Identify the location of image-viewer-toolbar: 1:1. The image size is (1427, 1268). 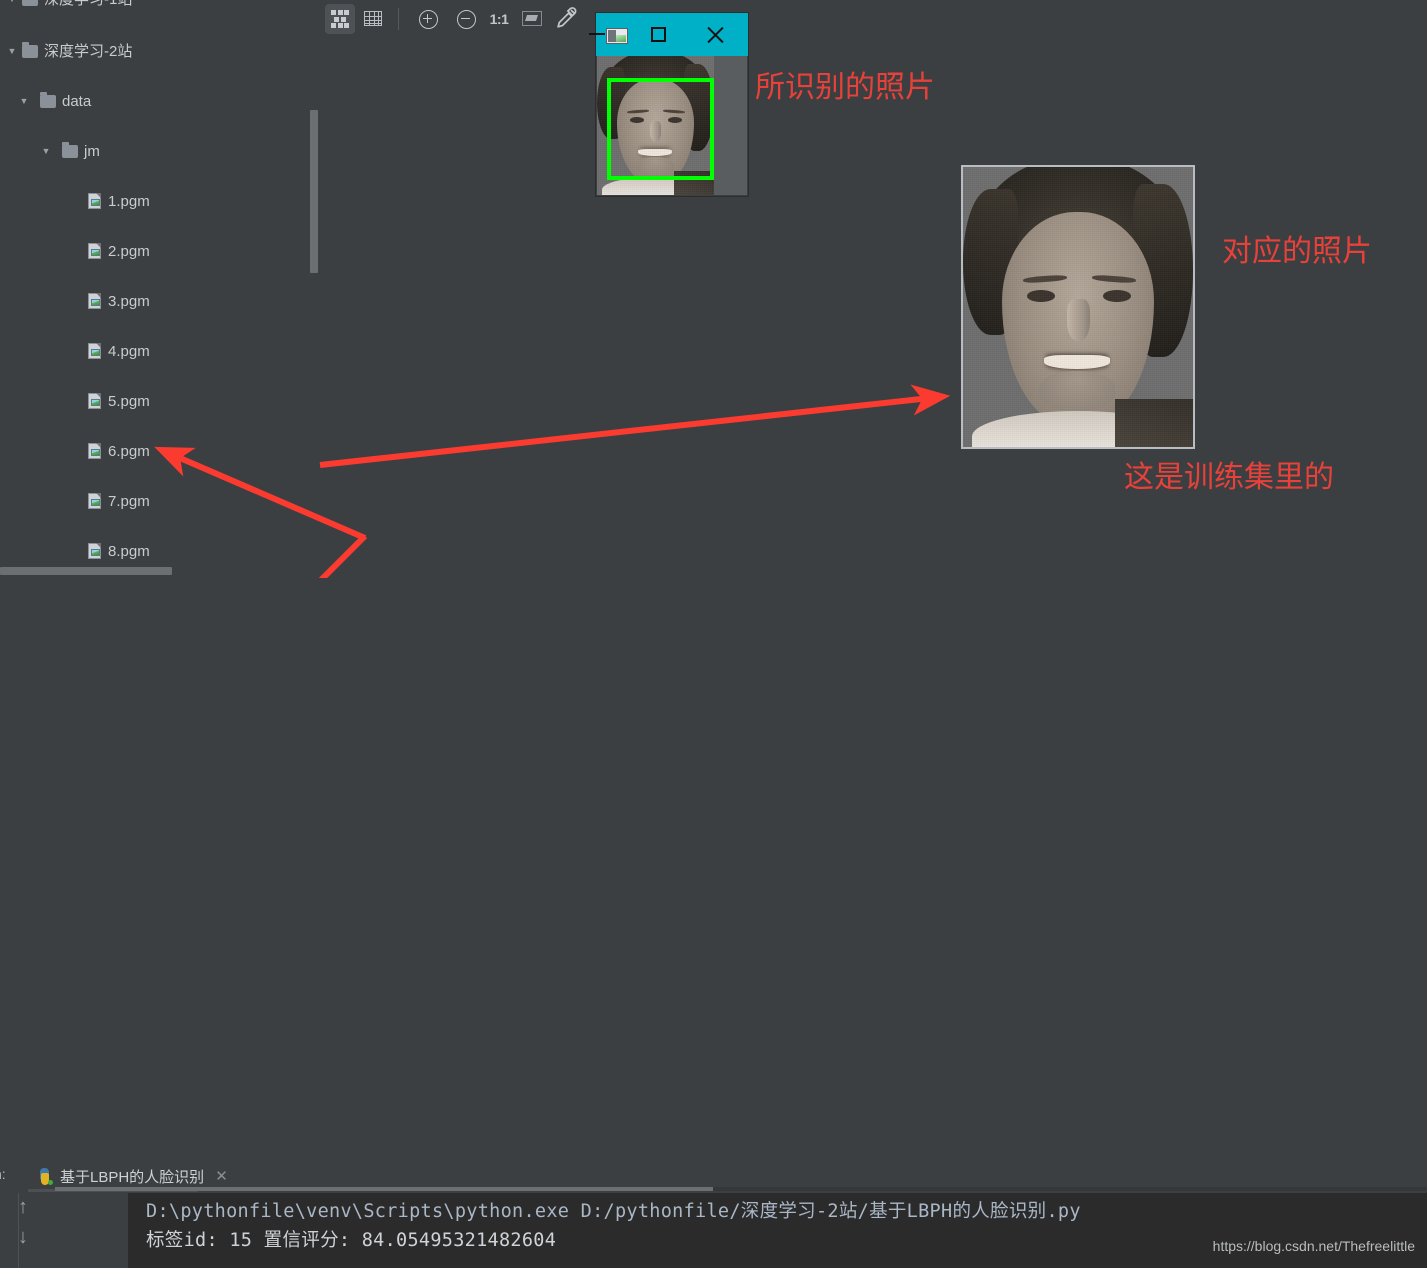
(873, 19).